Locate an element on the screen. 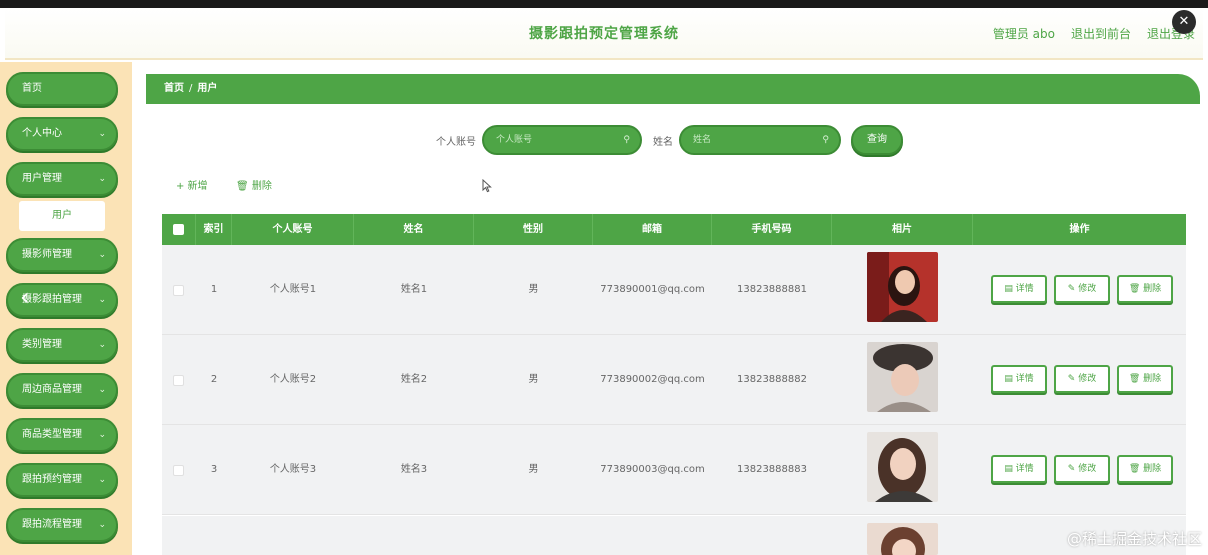  sidebar-item-process-management: 跟拍流程管理 ⌄ is located at coordinates (62, 525).